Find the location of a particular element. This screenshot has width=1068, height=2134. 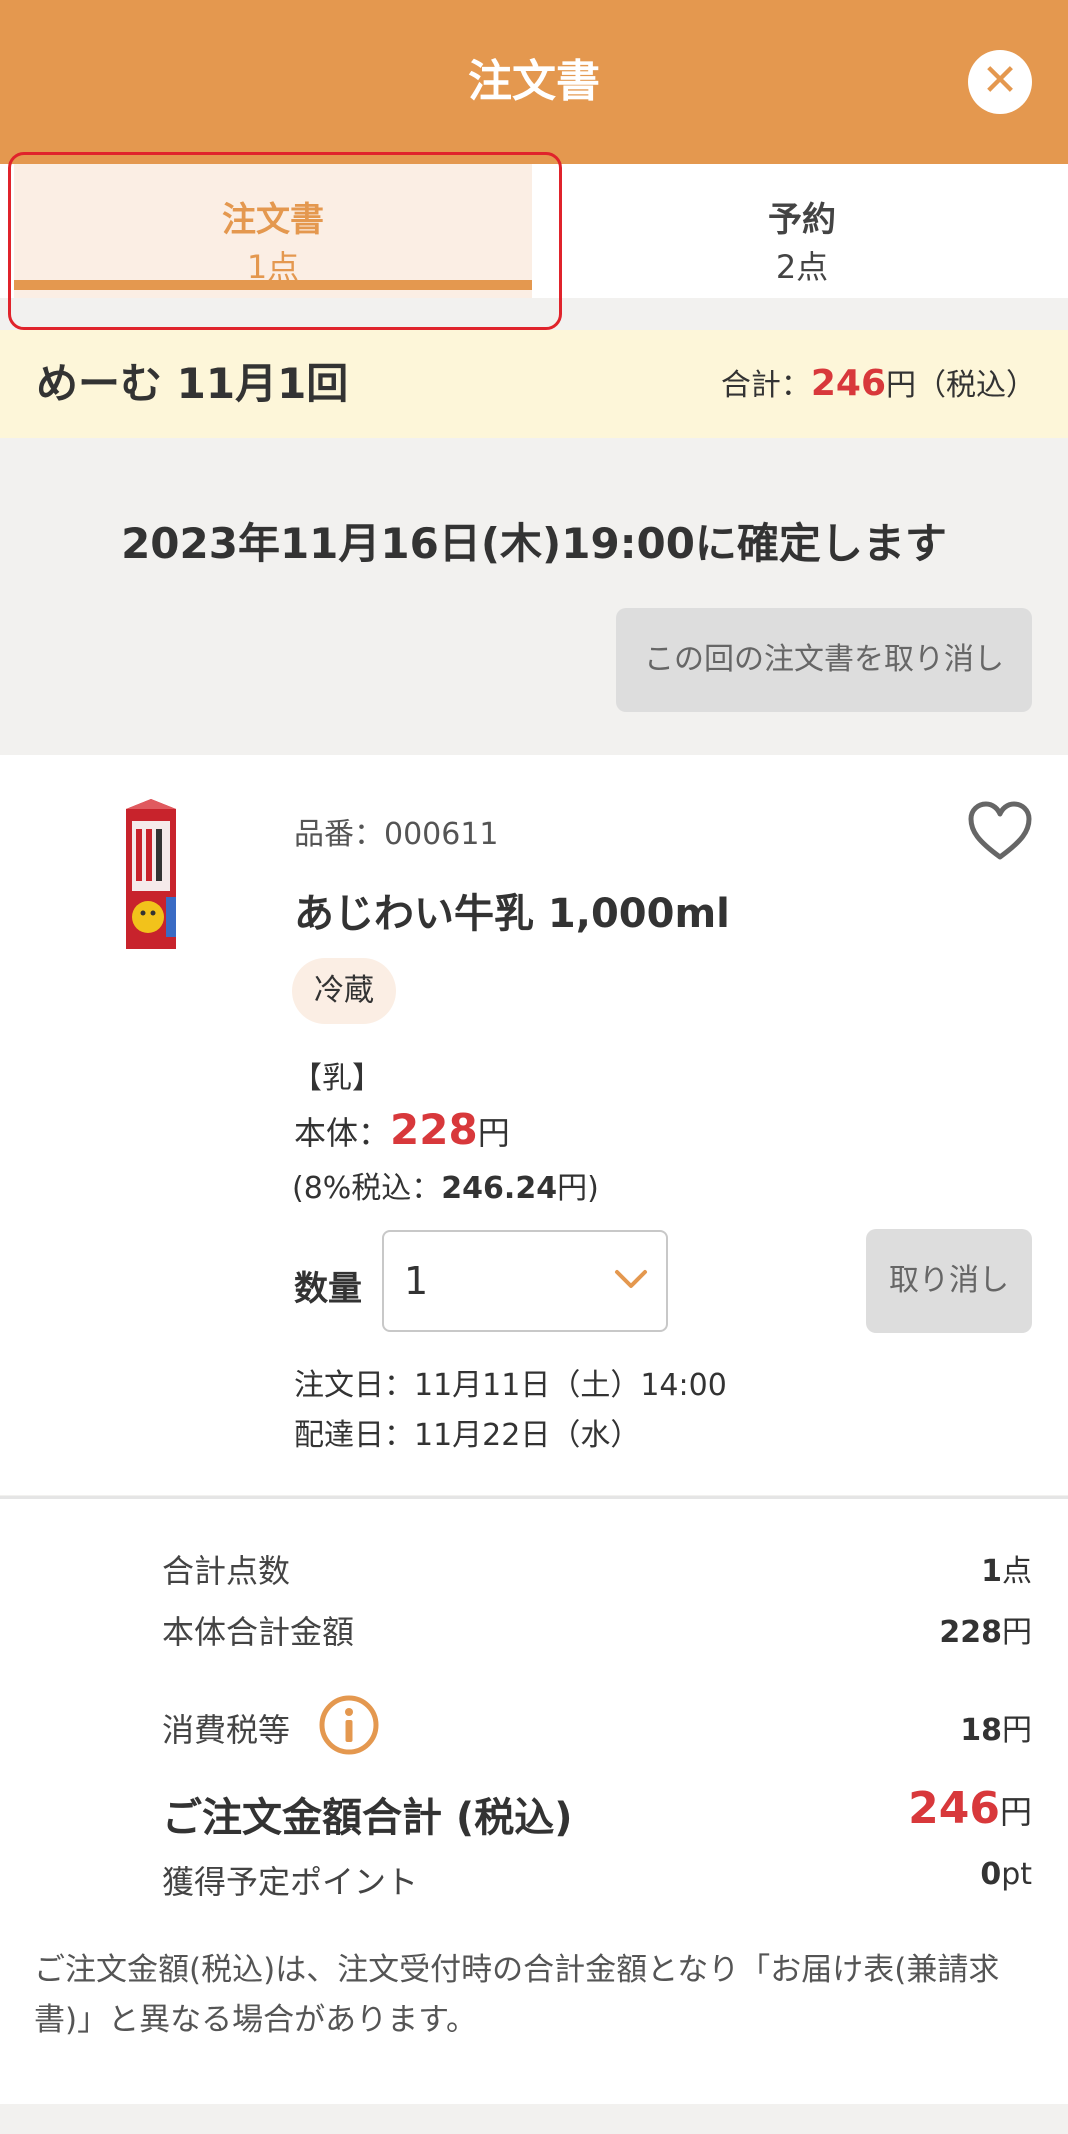

storage-badge: 冷蔵 is located at coordinates (344, 991).